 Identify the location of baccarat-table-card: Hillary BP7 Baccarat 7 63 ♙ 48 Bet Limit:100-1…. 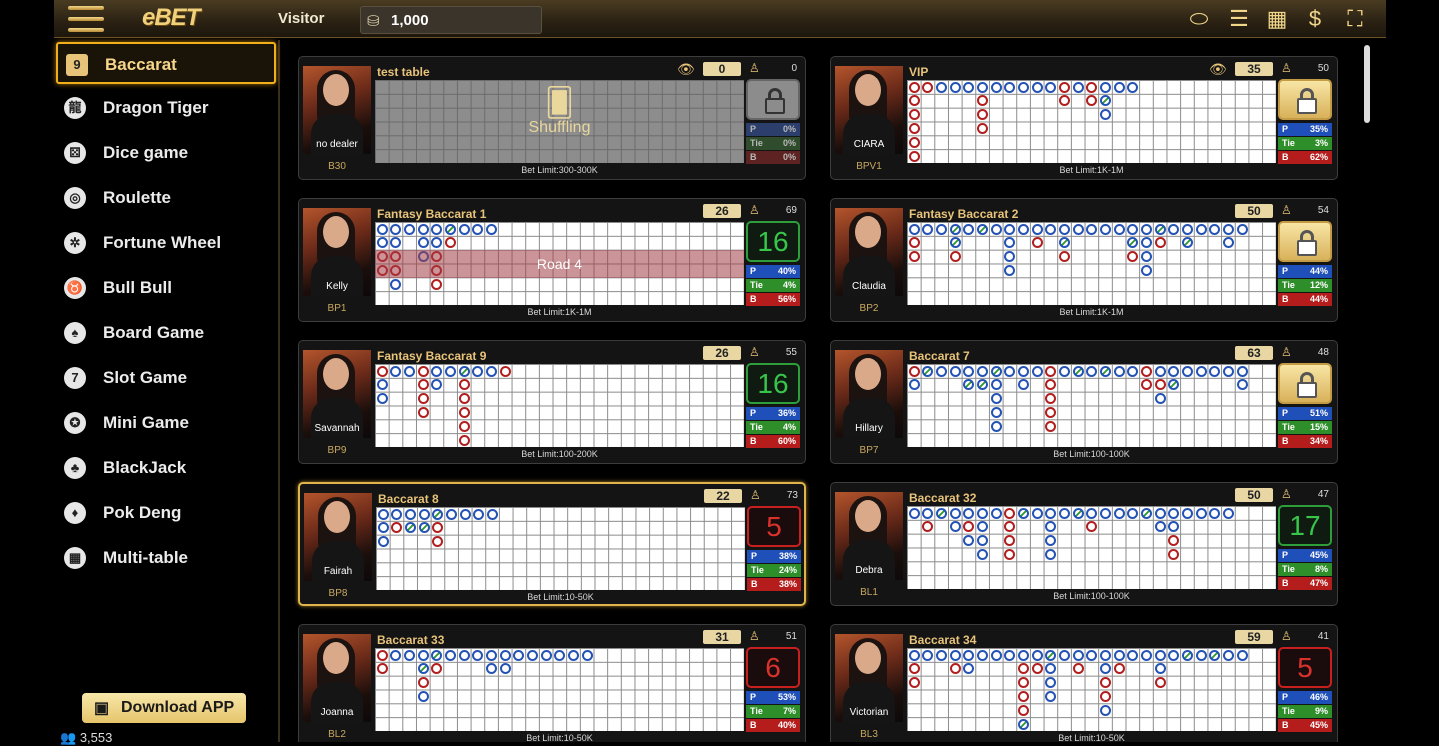
(1084, 402).